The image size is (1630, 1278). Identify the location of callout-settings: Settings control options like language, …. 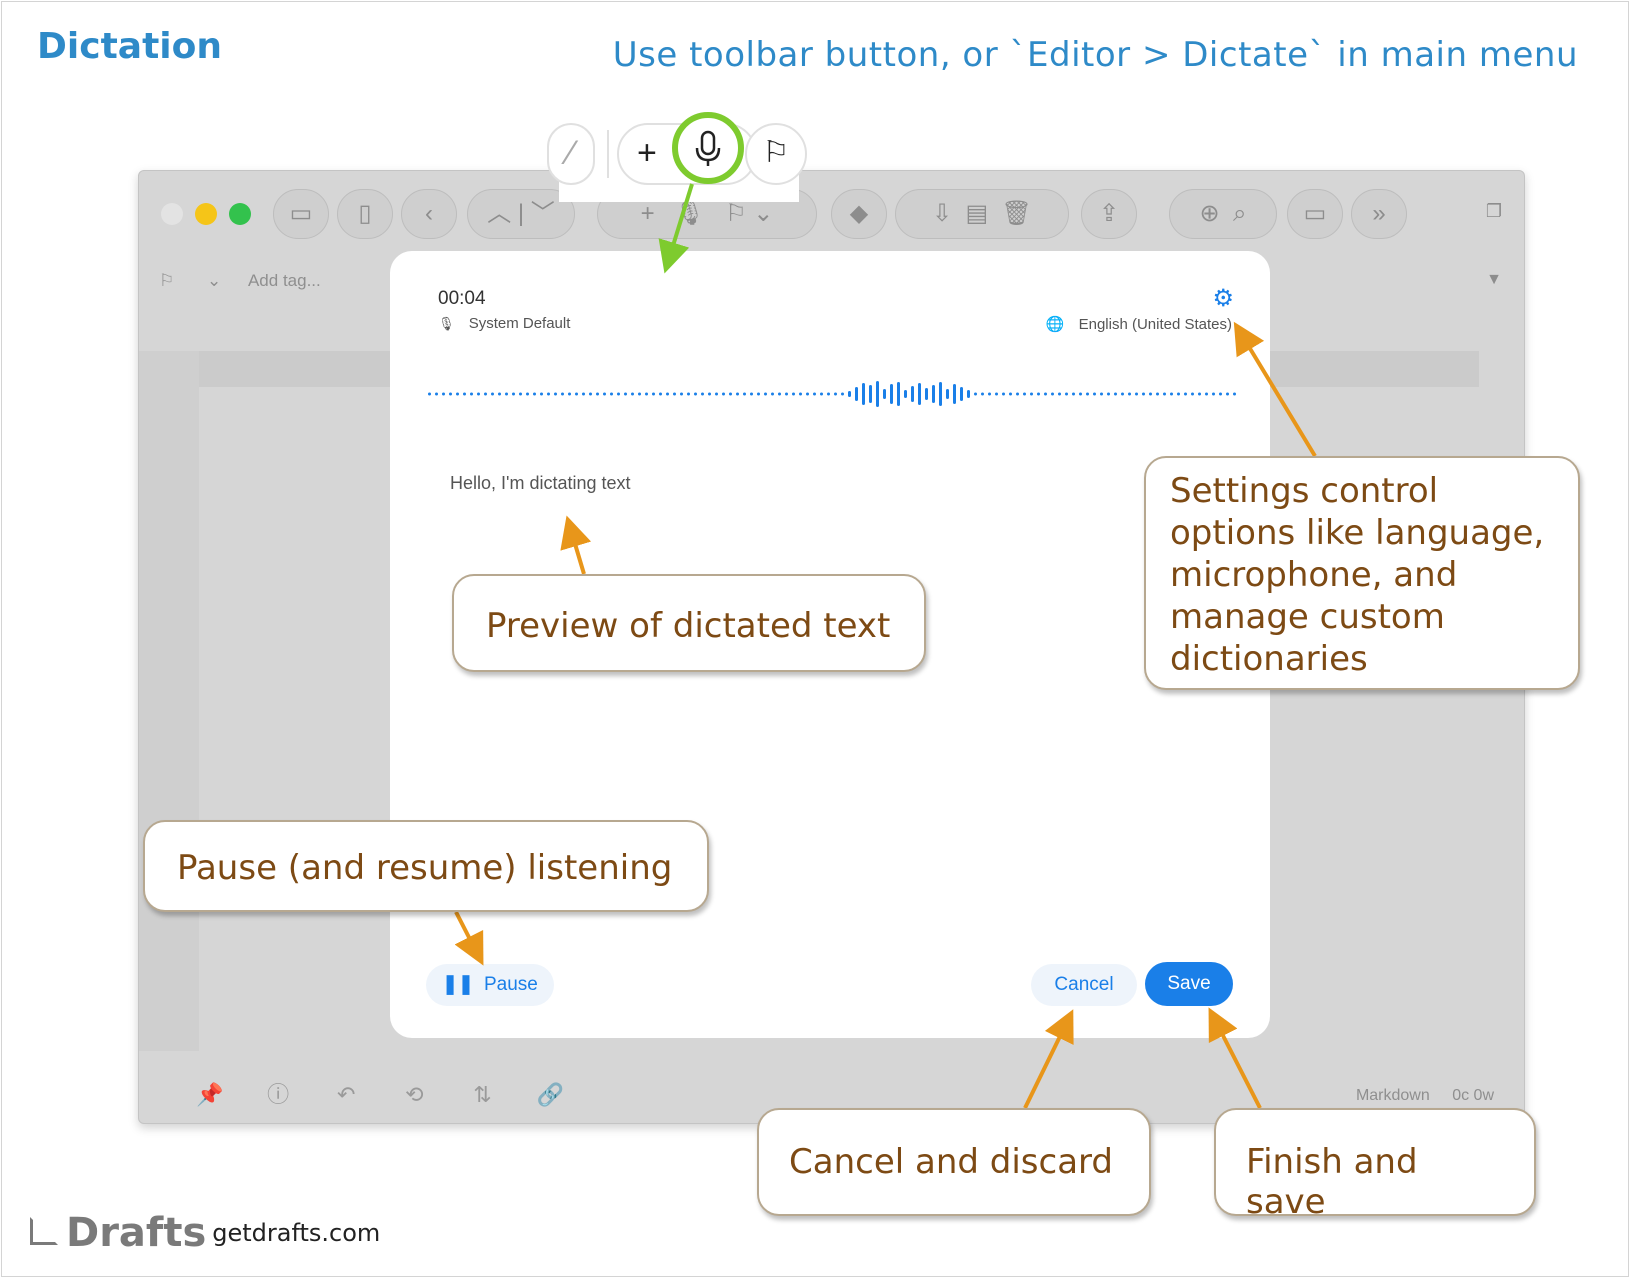
(1362, 573).